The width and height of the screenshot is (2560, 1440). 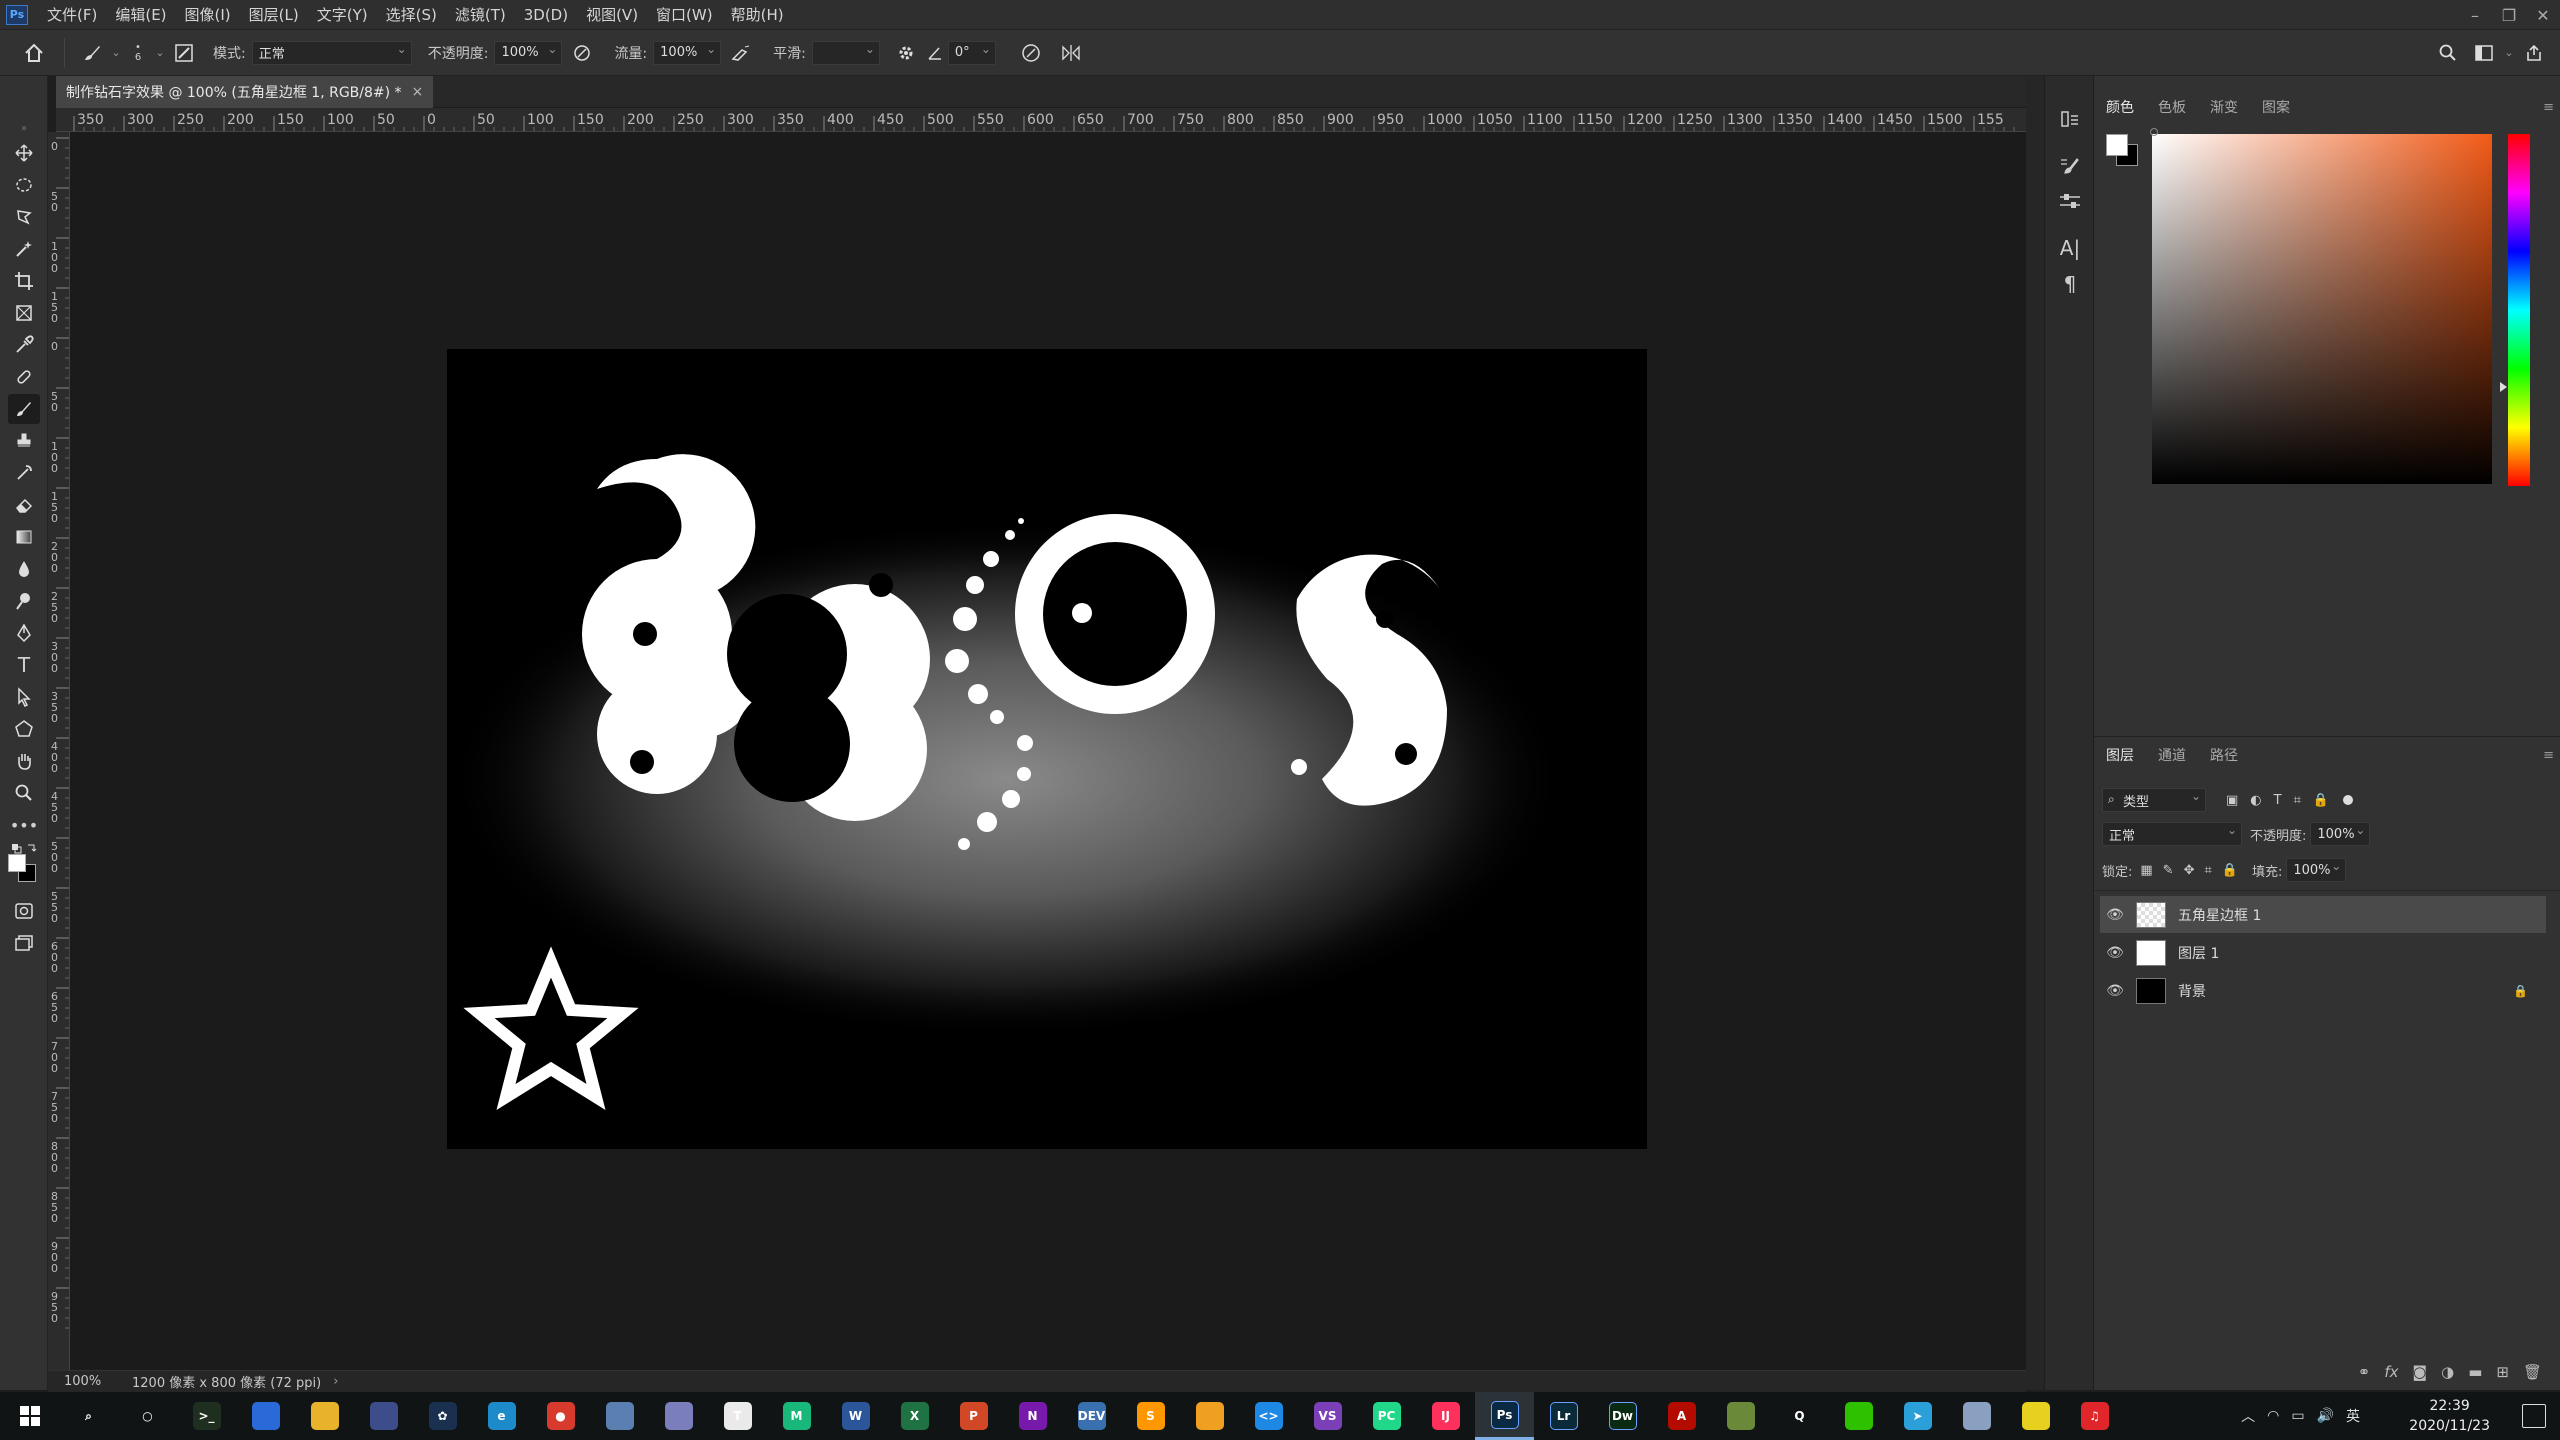 What do you see at coordinates (678, 1416) in the screenshot?
I see `taskbar-app-3-button` at bounding box center [678, 1416].